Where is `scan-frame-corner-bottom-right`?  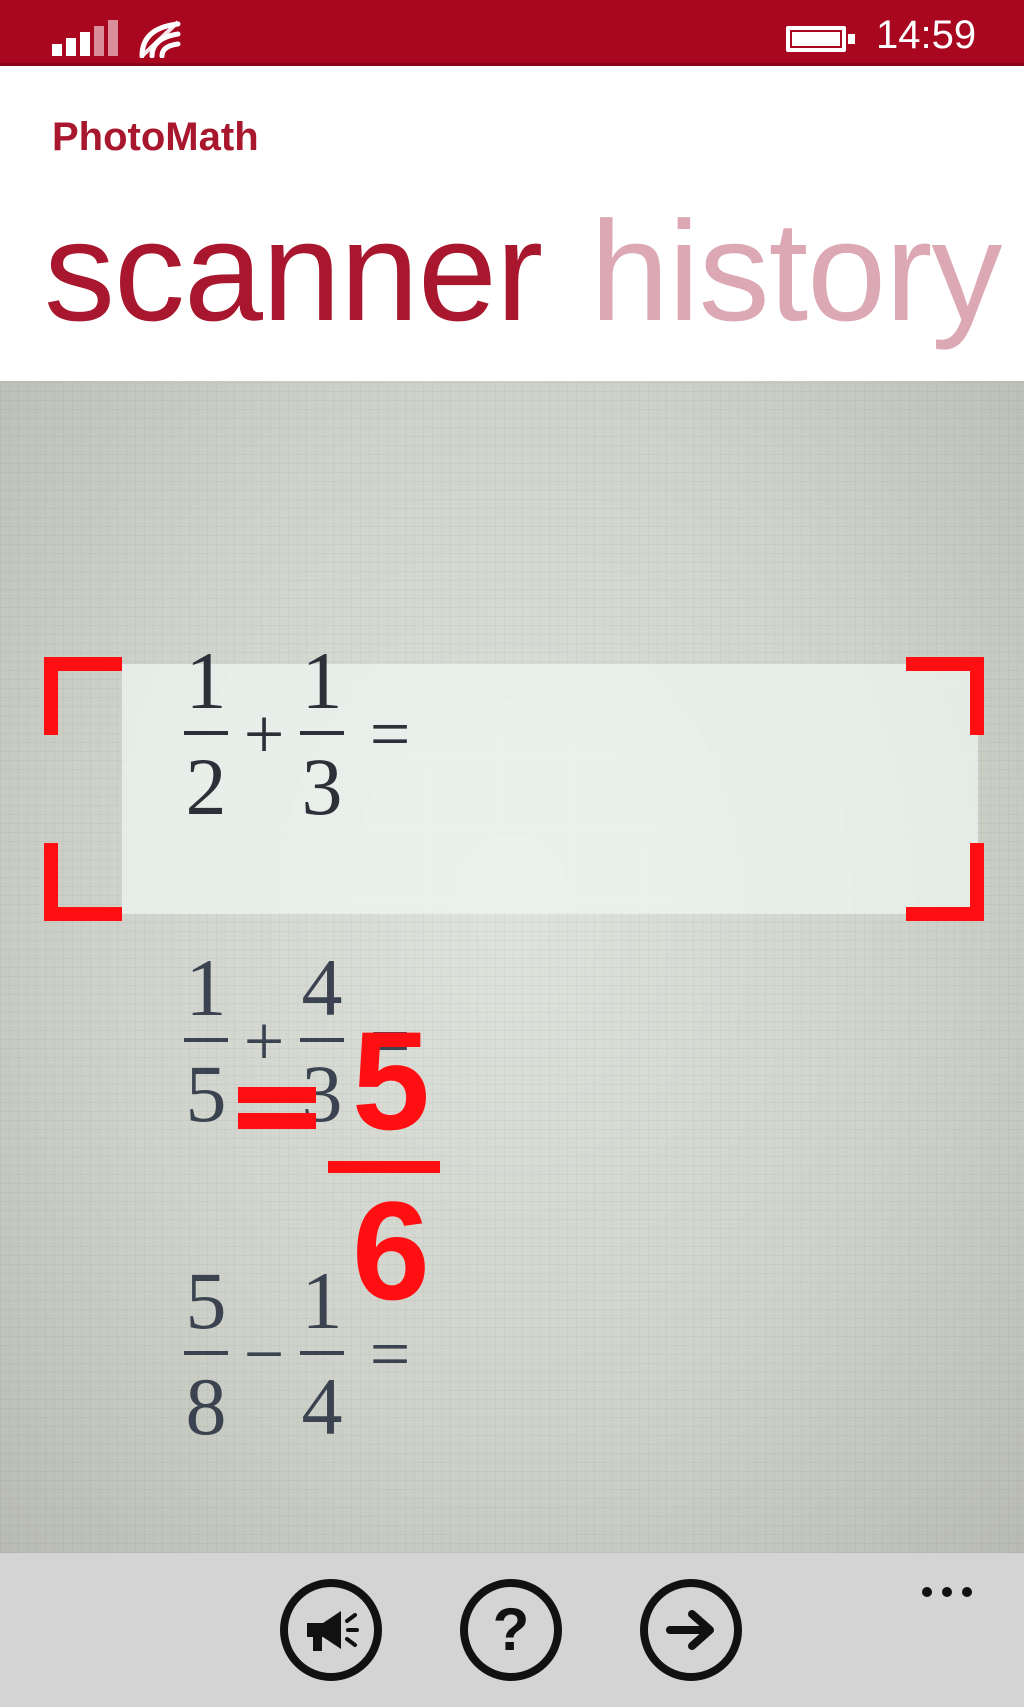 scan-frame-corner-bottom-right is located at coordinates (945, 882).